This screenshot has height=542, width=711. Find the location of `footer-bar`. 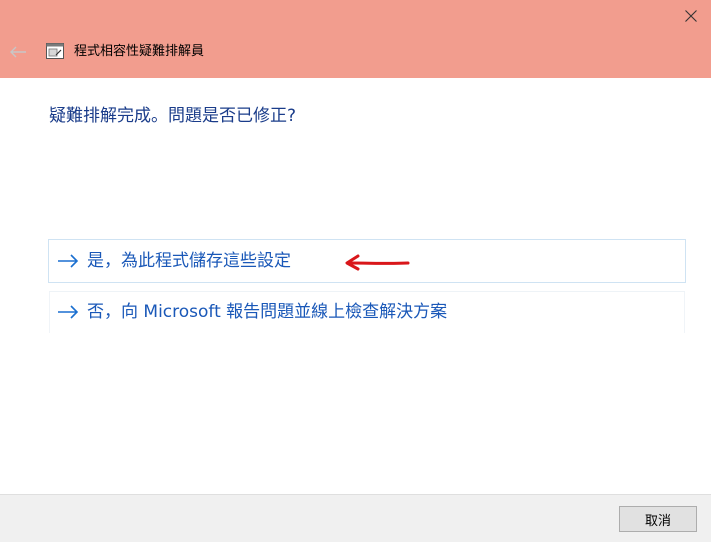

footer-bar is located at coordinates (355, 518).